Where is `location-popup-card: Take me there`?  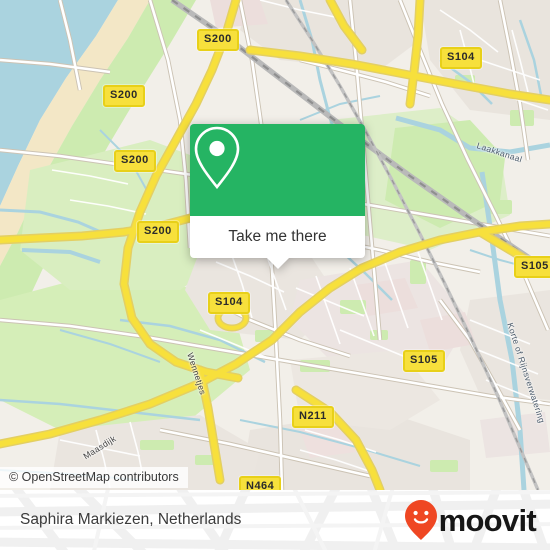
location-popup-card: Take me there is located at coordinates (277, 196).